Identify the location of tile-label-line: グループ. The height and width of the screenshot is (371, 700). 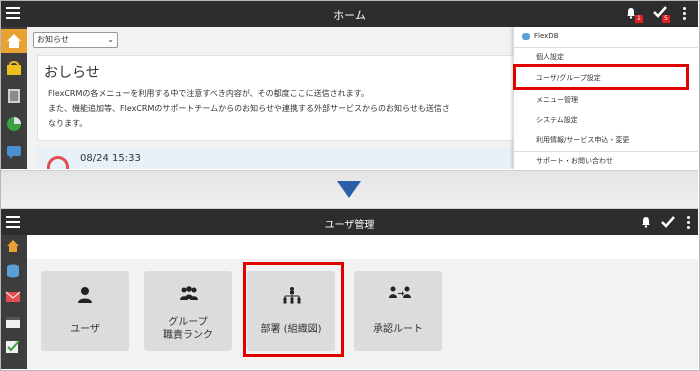
(188, 322).